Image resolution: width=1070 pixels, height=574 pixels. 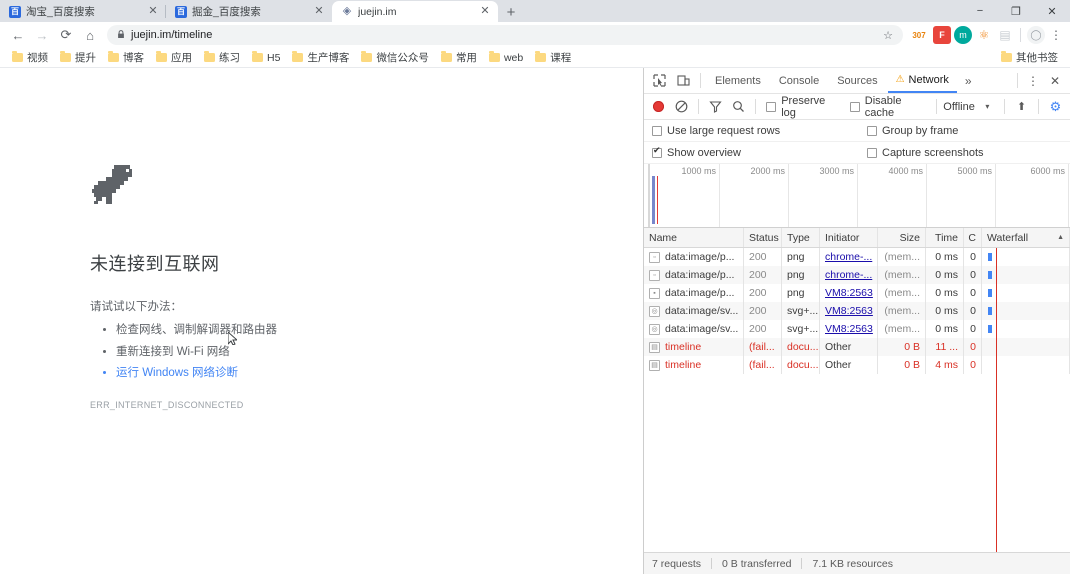 What do you see at coordinates (857, 80) in the screenshot?
I see `tab-sources: Sources` at bounding box center [857, 80].